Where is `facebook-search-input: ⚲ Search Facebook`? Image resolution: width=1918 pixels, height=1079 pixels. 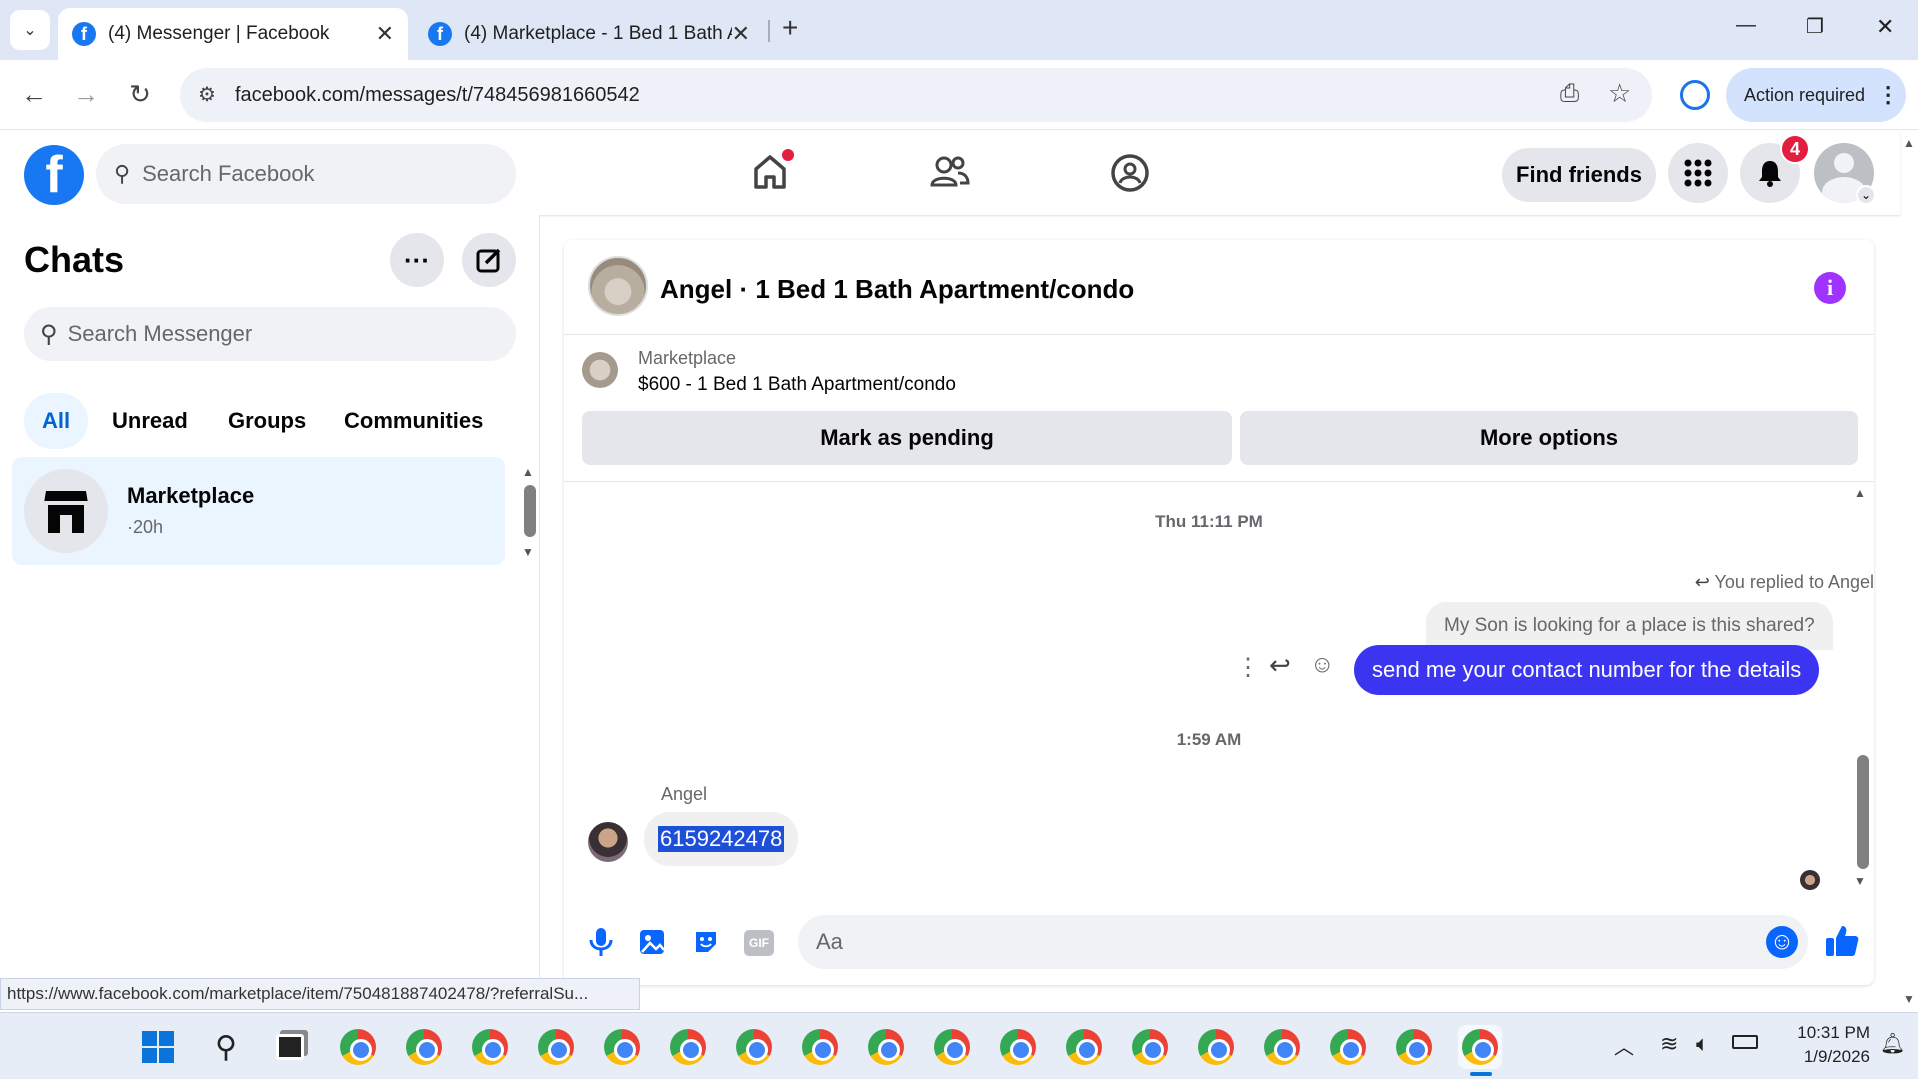 facebook-search-input: ⚲ Search Facebook is located at coordinates (306, 174).